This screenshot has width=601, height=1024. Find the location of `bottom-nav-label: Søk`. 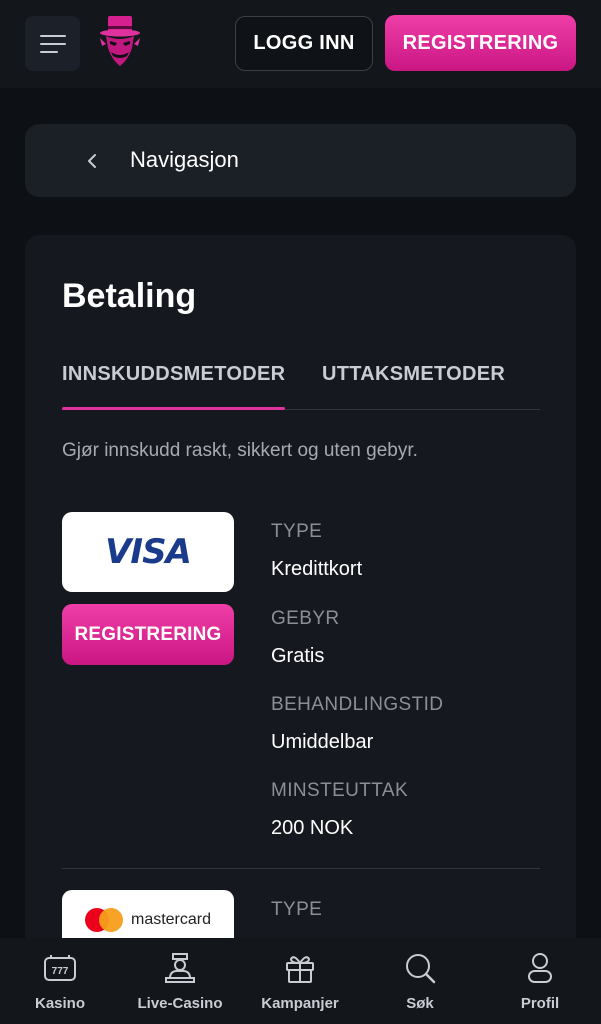

bottom-nav-label: Søk is located at coordinates (420, 1003).